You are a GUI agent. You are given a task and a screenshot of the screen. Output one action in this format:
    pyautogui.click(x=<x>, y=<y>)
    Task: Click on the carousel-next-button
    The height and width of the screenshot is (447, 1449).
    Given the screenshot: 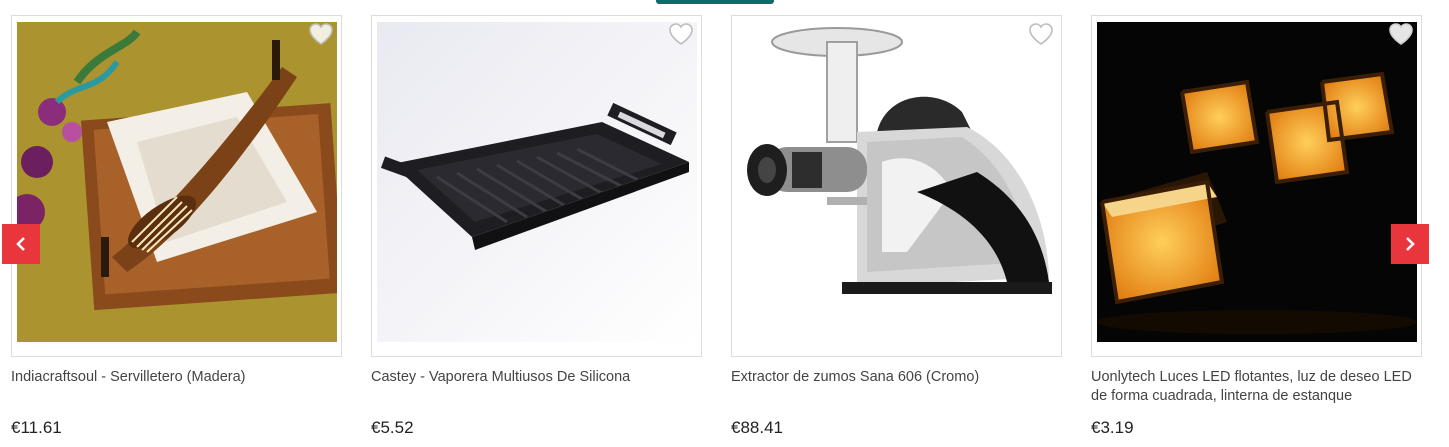 What is the action you would take?
    pyautogui.click(x=1410, y=244)
    